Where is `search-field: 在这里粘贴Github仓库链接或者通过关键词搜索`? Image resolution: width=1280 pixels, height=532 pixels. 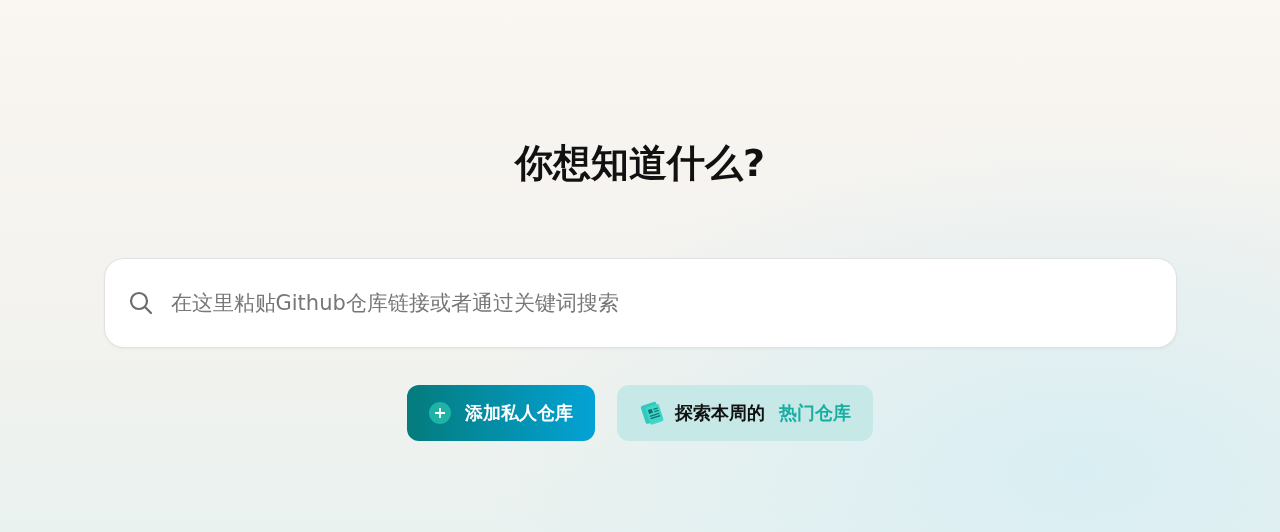
search-field: 在这里粘贴Github仓库链接或者通过关键词搜索 is located at coordinates (640, 303).